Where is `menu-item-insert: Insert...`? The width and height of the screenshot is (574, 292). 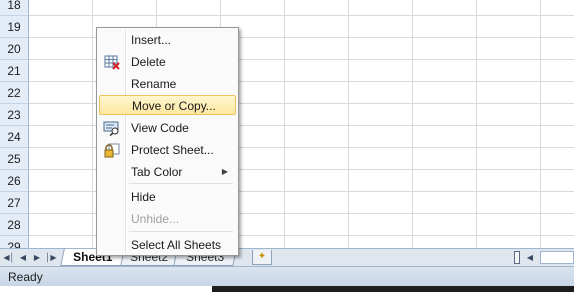
menu-item-insert: Insert... is located at coordinates (167, 40).